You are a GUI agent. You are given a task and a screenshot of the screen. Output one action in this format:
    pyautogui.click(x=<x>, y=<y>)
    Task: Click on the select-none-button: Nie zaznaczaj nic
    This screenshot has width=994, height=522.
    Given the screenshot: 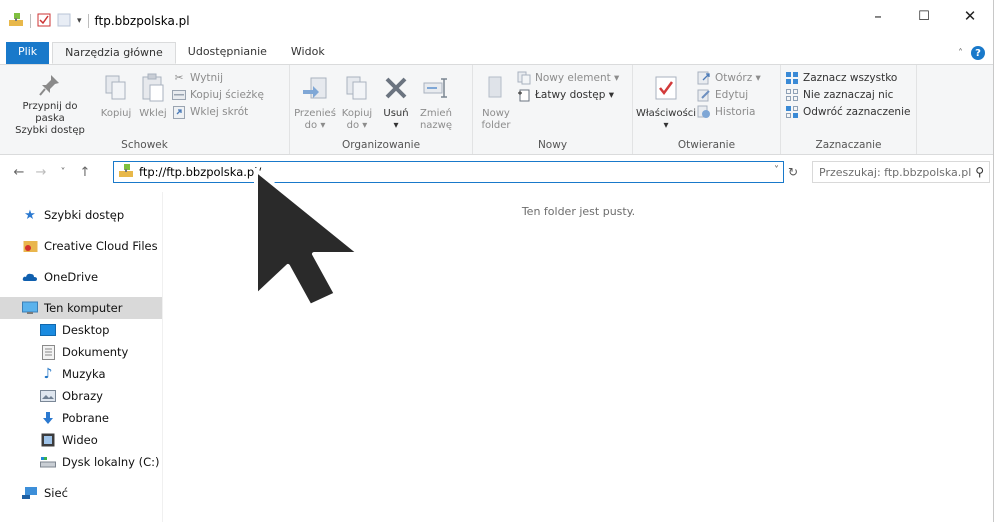 What is the action you would take?
    pyautogui.click(x=847, y=95)
    